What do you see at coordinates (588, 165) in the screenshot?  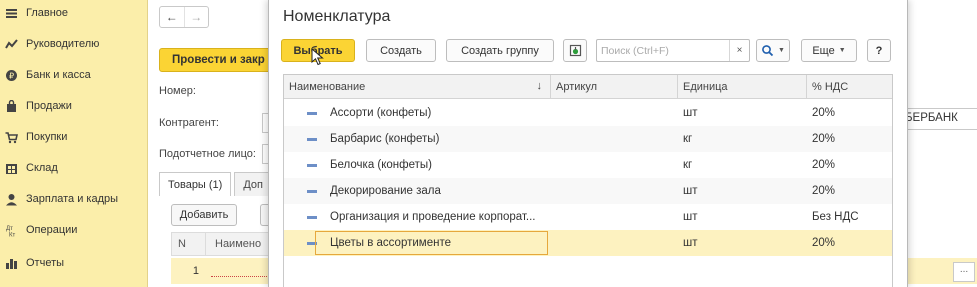 I see `table-row: Белочка (конфеты) кг 20%` at bounding box center [588, 165].